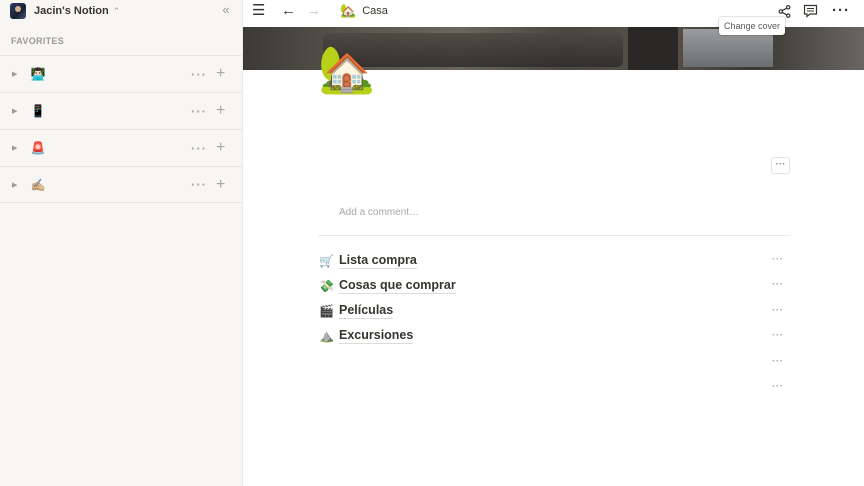  I want to click on favorite-item: ▶ ✍🏼 ··· +, so click(121, 184).